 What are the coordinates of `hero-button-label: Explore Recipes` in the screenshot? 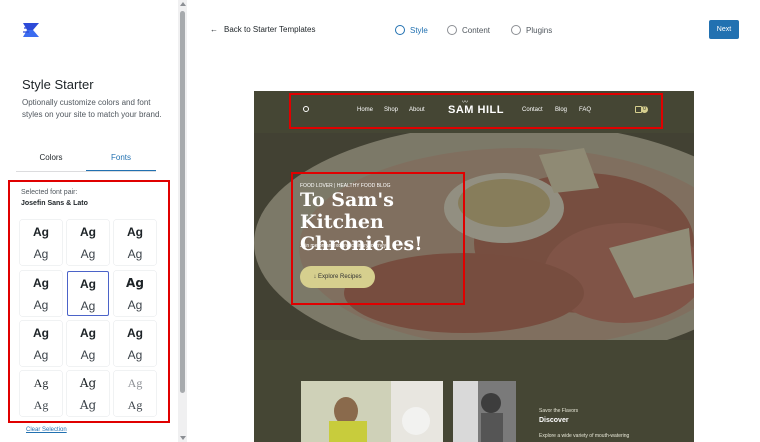 It's located at (339, 277).